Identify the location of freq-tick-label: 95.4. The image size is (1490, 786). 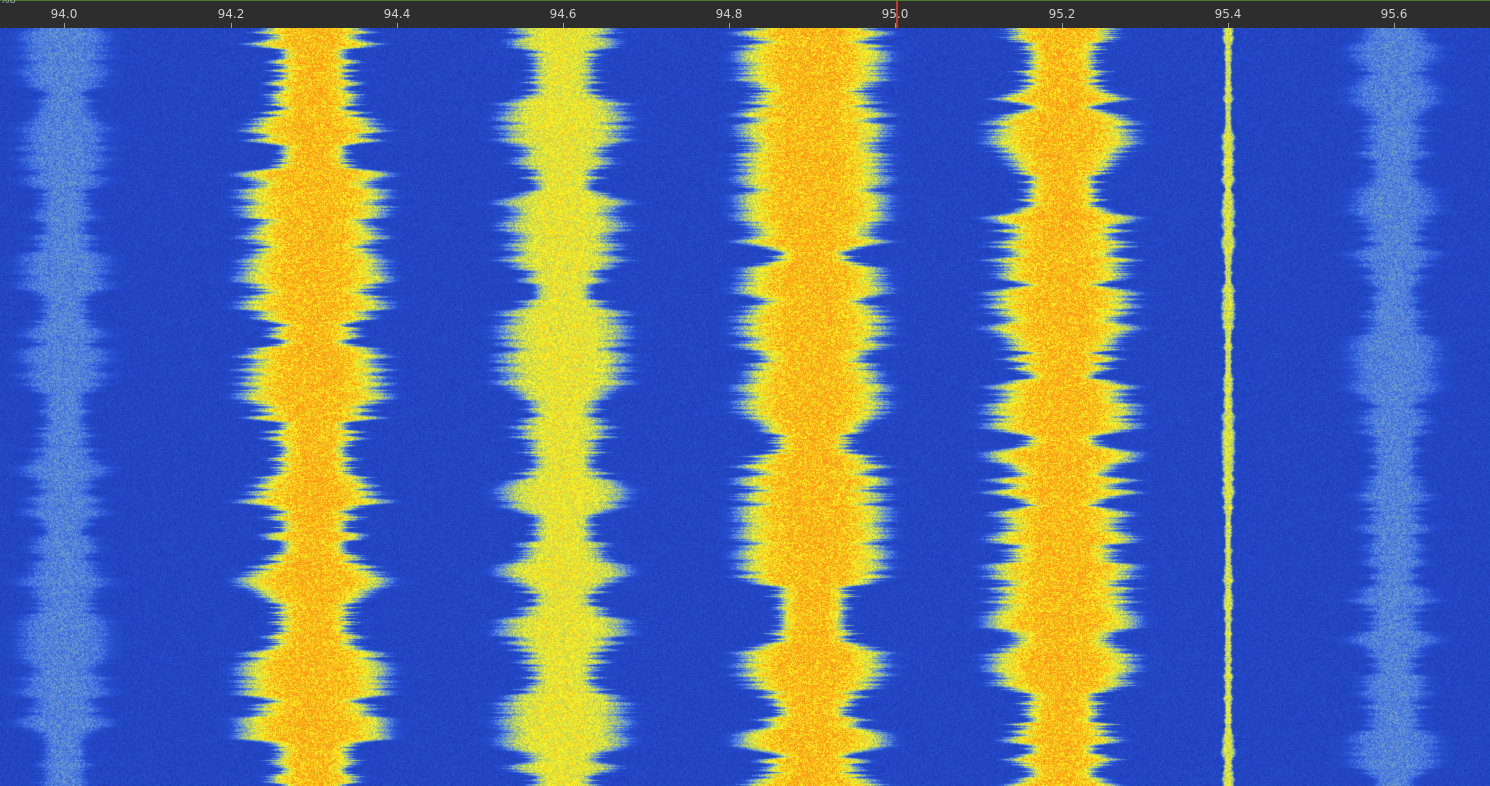
(1228, 14).